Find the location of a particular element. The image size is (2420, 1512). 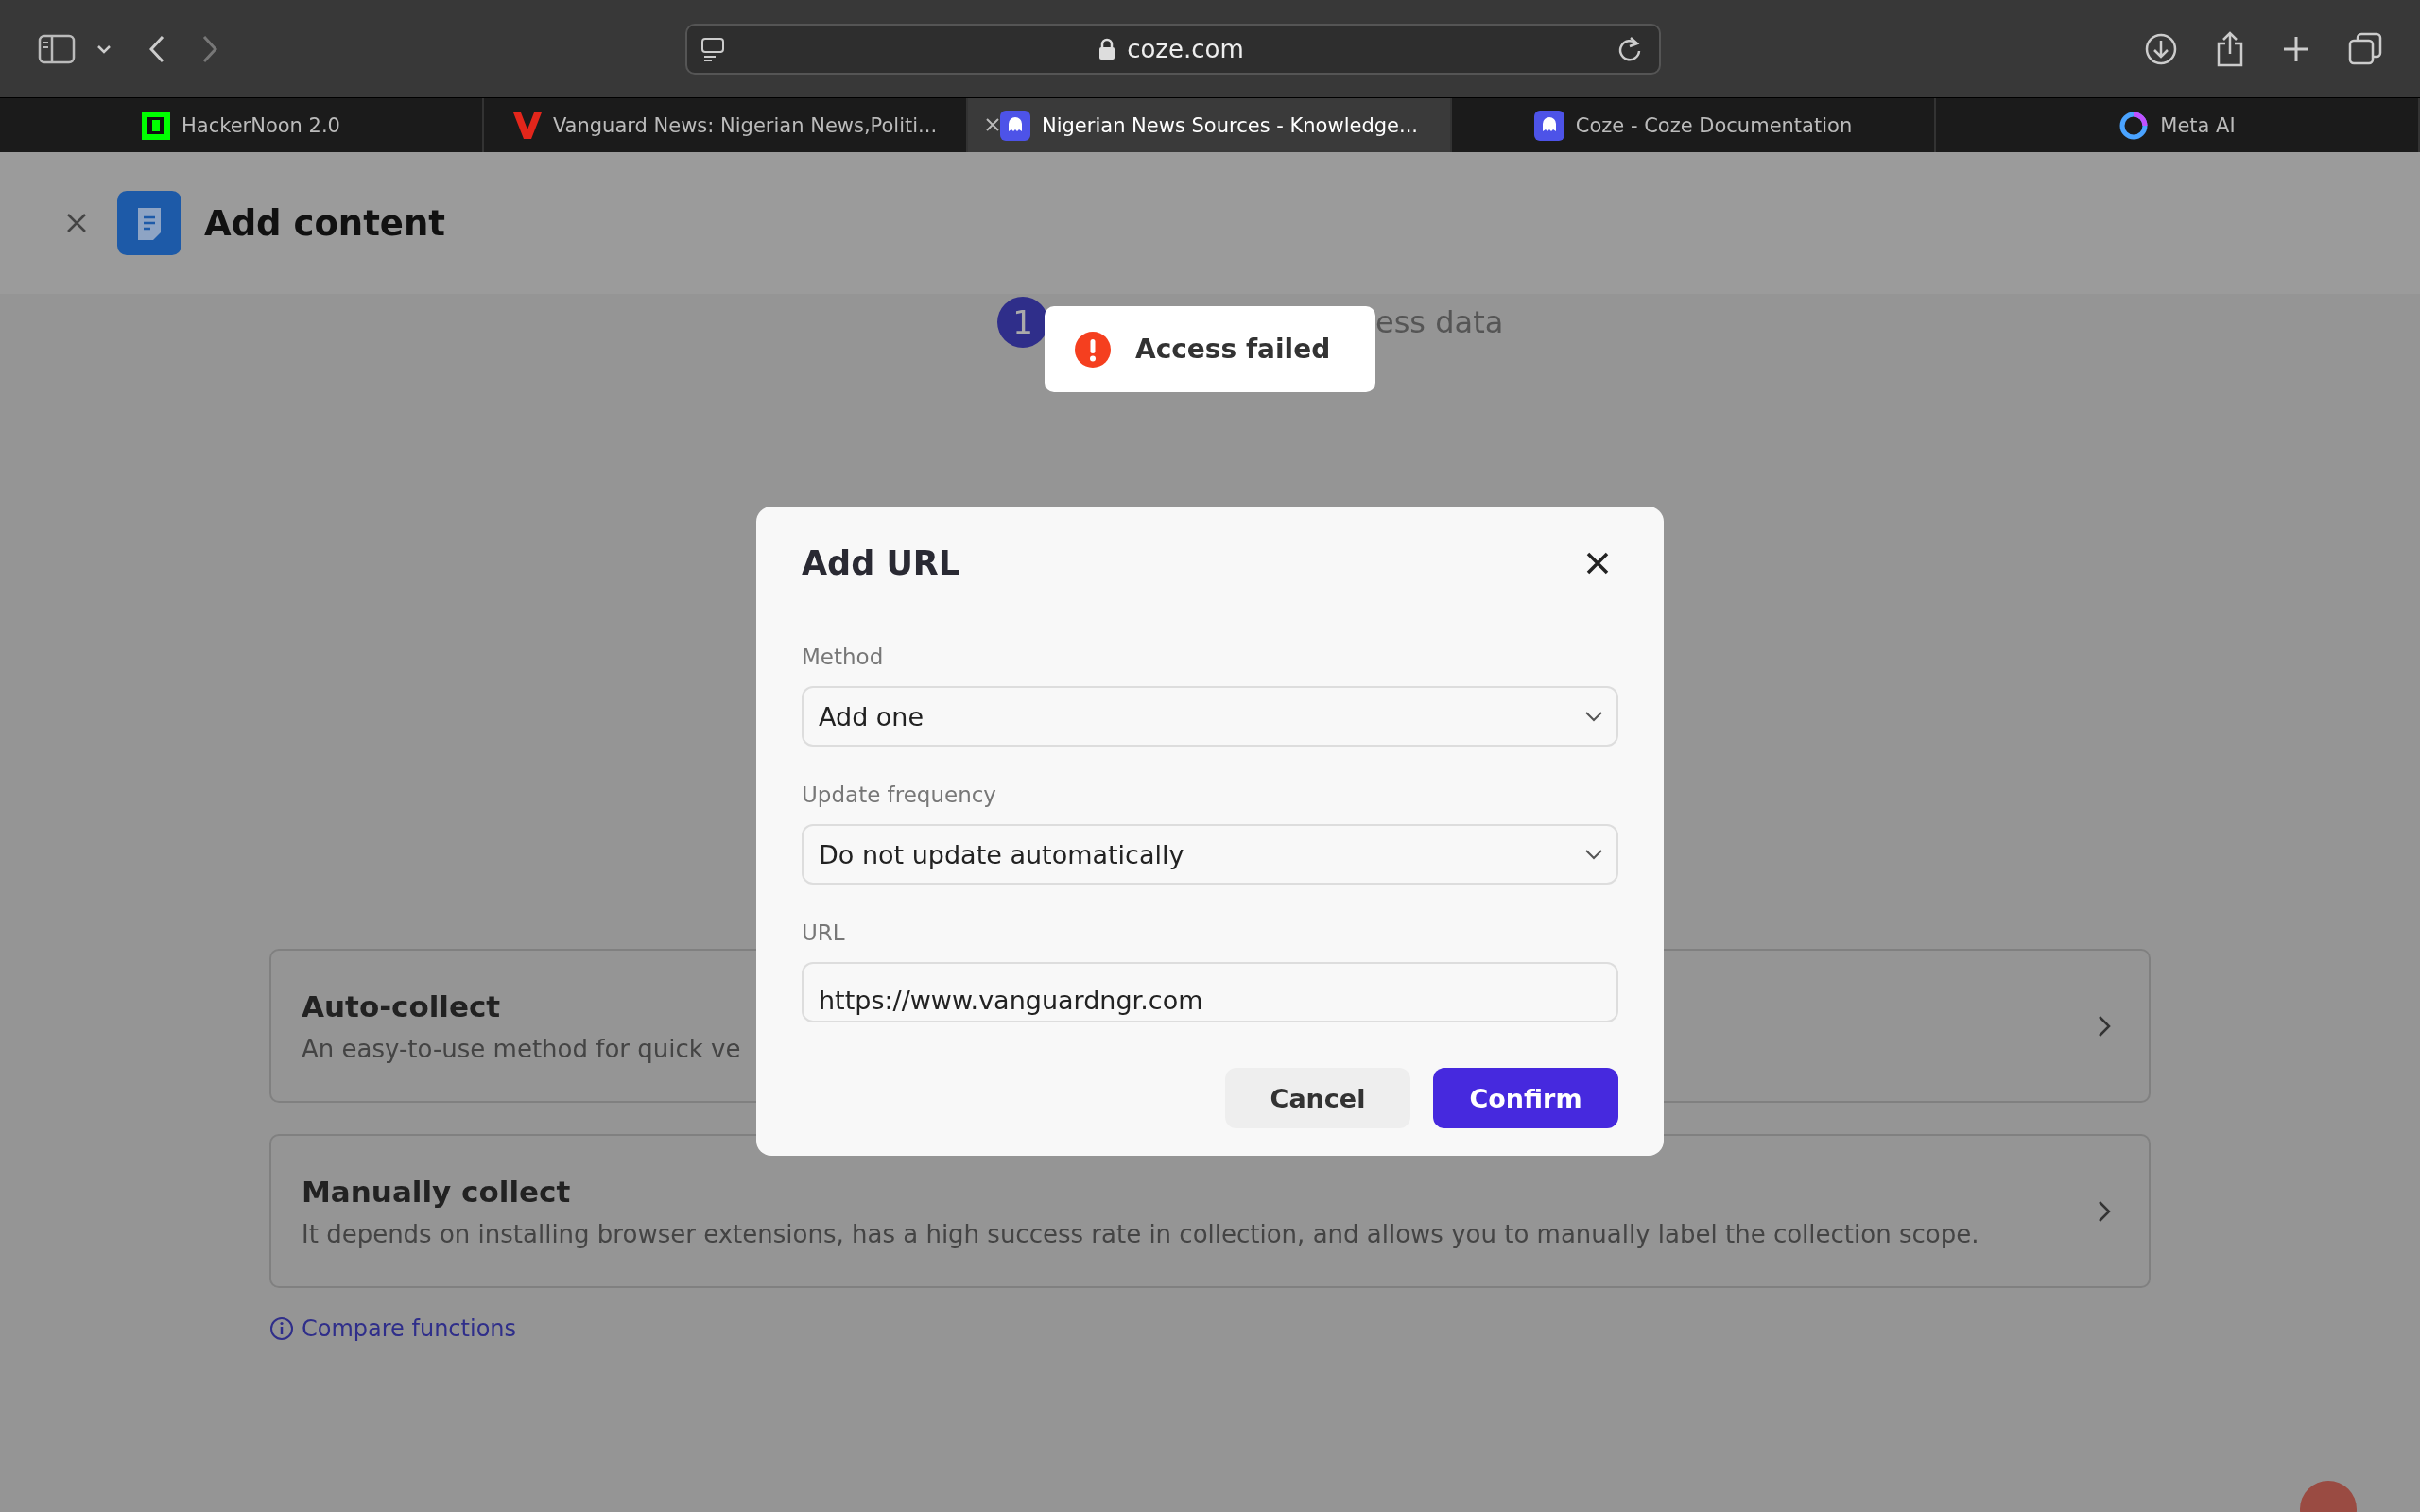

option-description: It depends on installing browser extensions, has a high success rate in collection, and allows you to manually label the collection scope. is located at coordinates (1140, 1233).